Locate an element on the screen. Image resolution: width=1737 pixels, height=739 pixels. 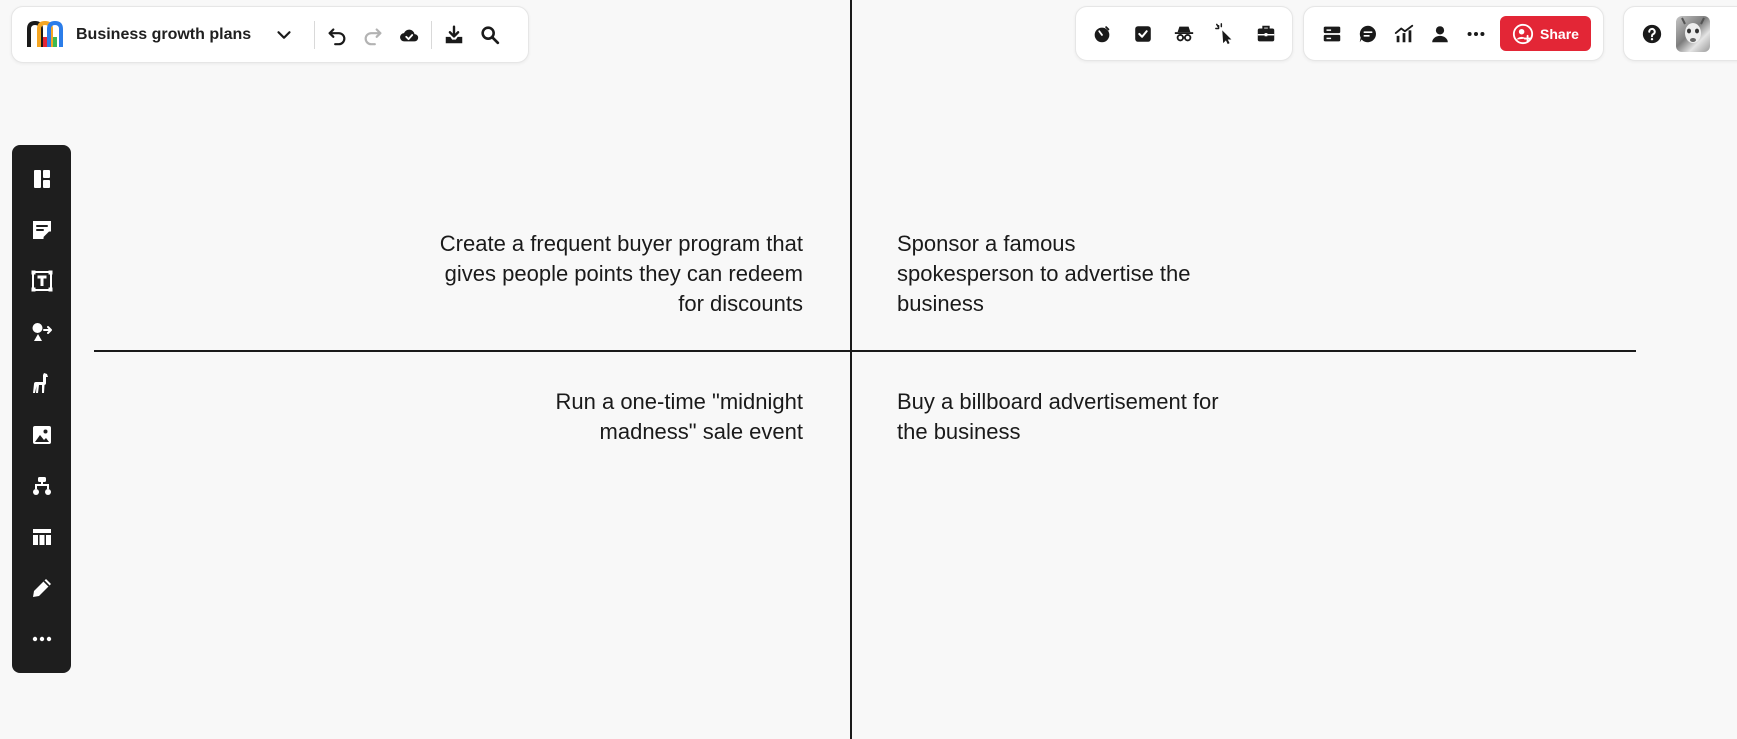
app-logo-icon is located at coordinates (45, 35).